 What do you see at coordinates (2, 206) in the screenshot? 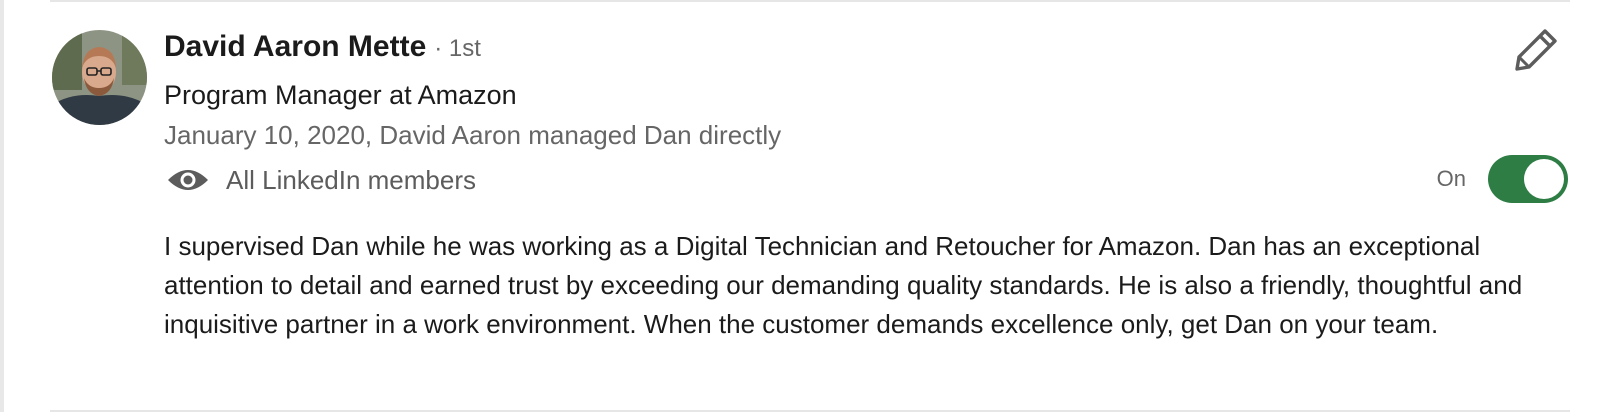
I see `left-border` at bounding box center [2, 206].